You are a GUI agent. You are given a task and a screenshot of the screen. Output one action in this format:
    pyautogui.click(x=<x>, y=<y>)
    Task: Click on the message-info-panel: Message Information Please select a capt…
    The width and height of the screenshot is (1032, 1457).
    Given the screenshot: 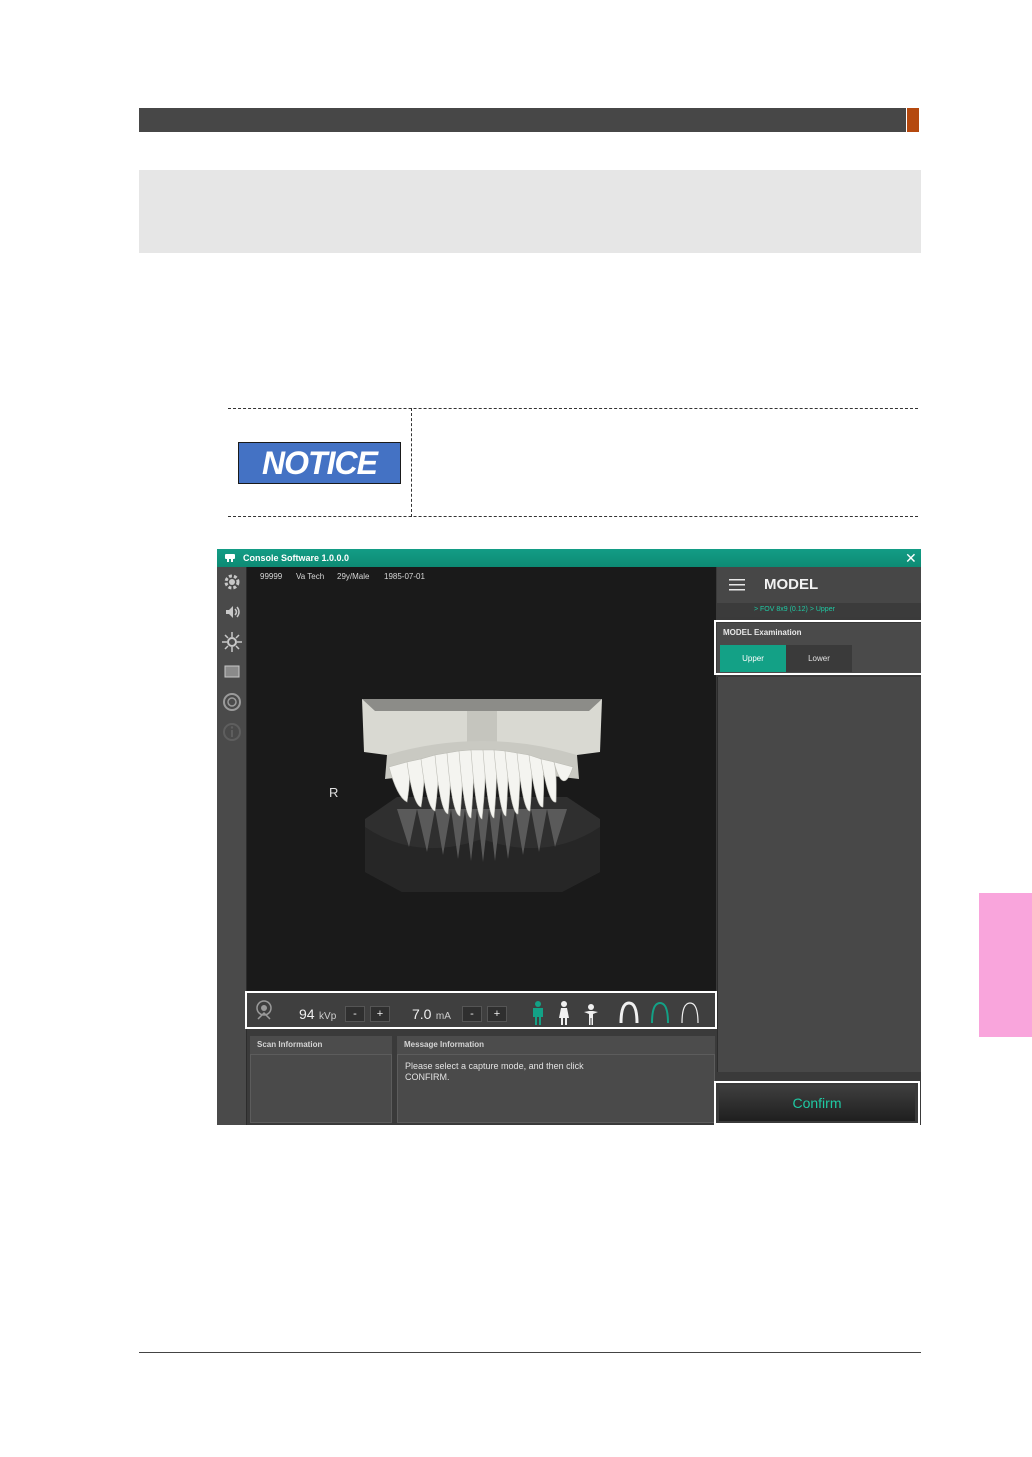 What is the action you would take?
    pyautogui.click(x=556, y=1079)
    